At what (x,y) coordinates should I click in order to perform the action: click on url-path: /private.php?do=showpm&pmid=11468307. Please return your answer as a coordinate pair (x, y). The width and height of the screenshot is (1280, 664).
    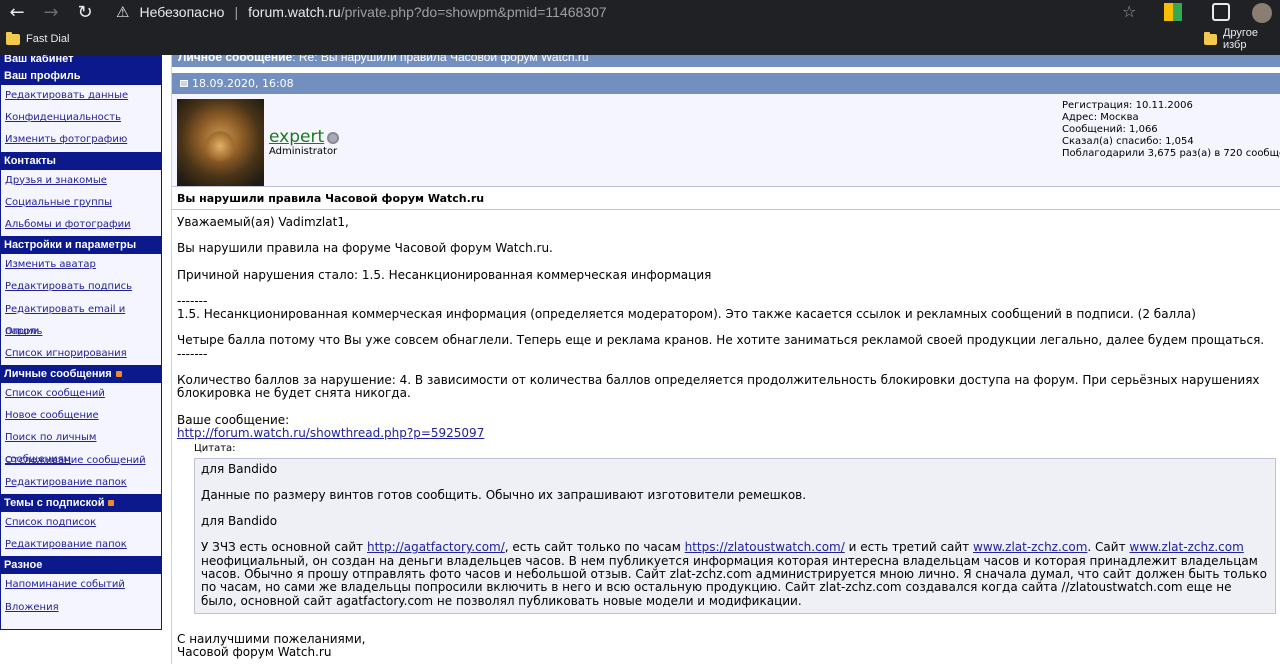
    Looking at the image, I should click on (473, 12).